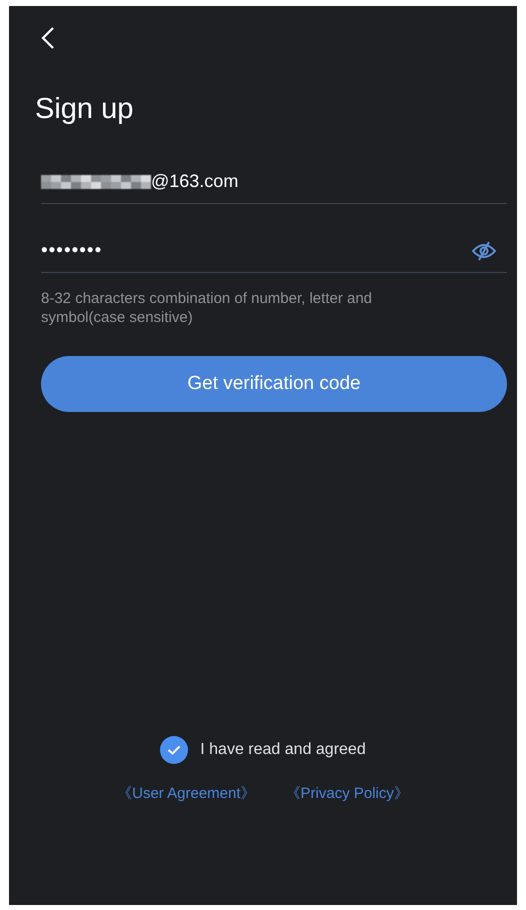  I want to click on back-icon, so click(48, 38).